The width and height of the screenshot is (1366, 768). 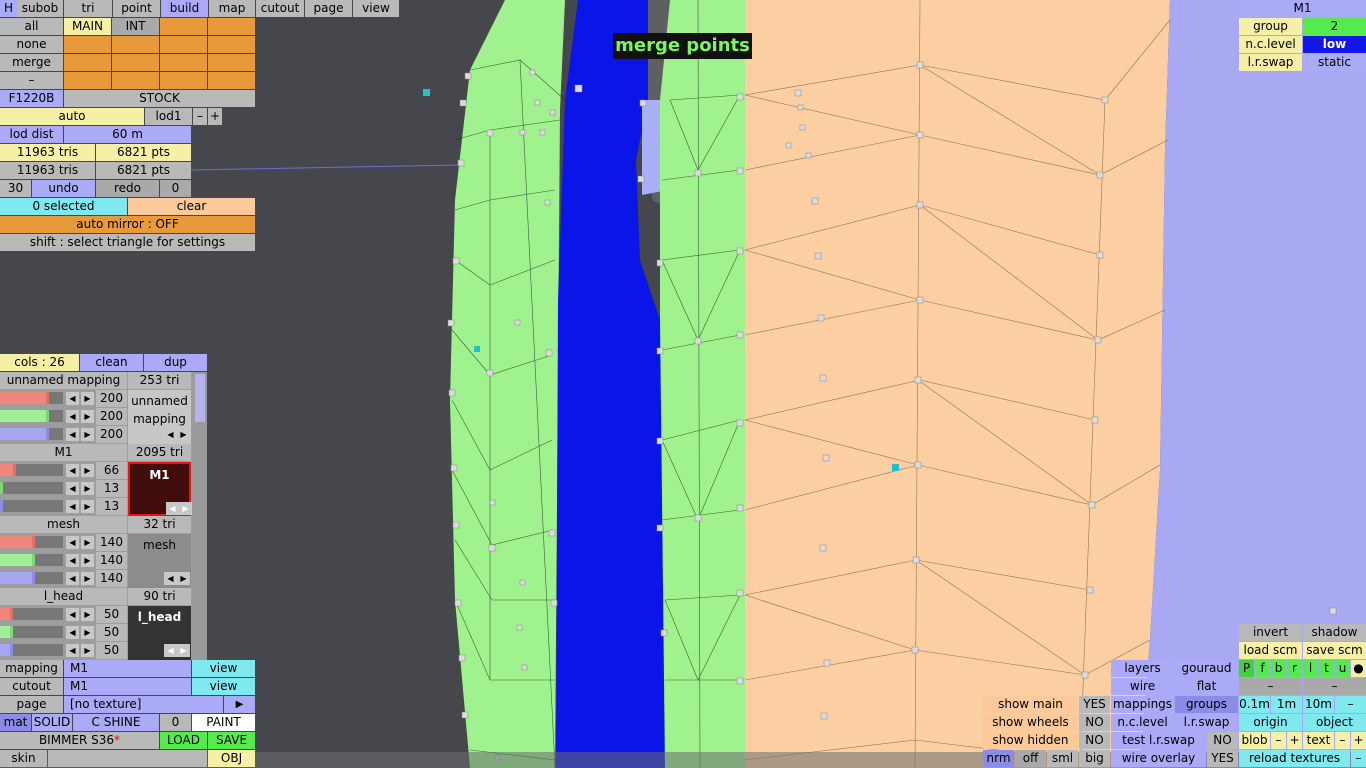 I want to click on reload-minus-button: –, so click(x=1358, y=758).